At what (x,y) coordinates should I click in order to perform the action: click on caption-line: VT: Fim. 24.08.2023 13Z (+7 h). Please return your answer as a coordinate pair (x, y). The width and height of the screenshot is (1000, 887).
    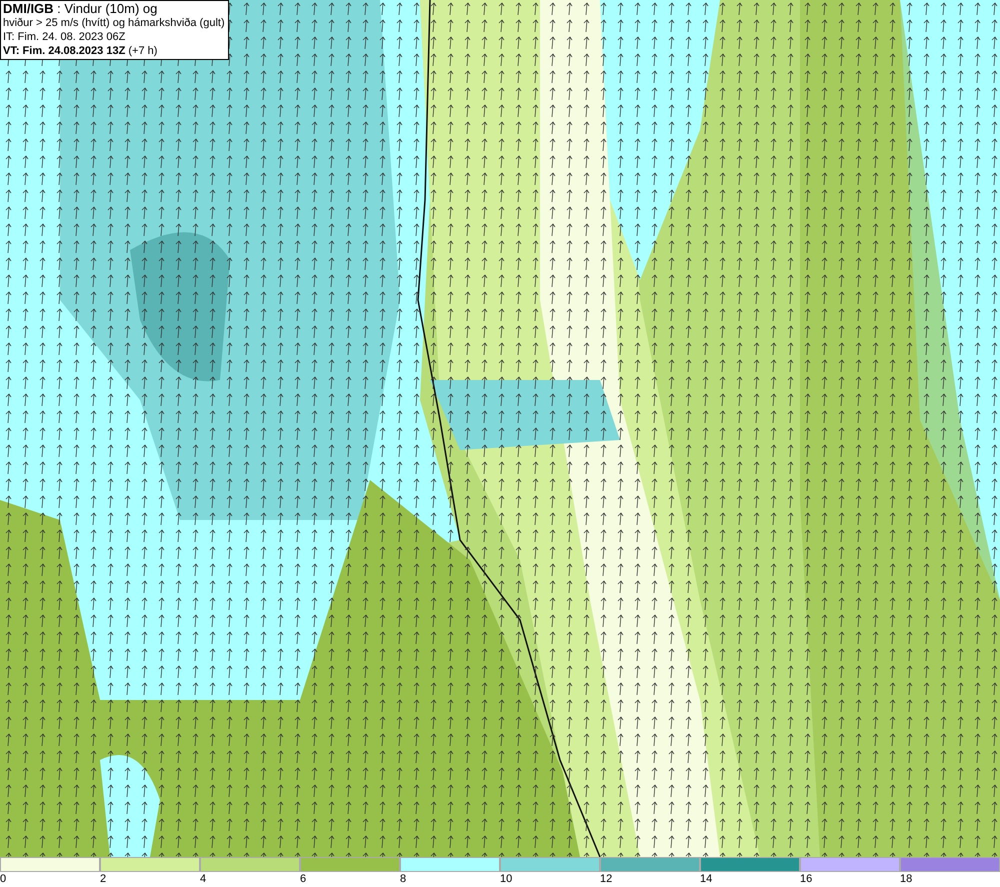
    Looking at the image, I should click on (80, 51).